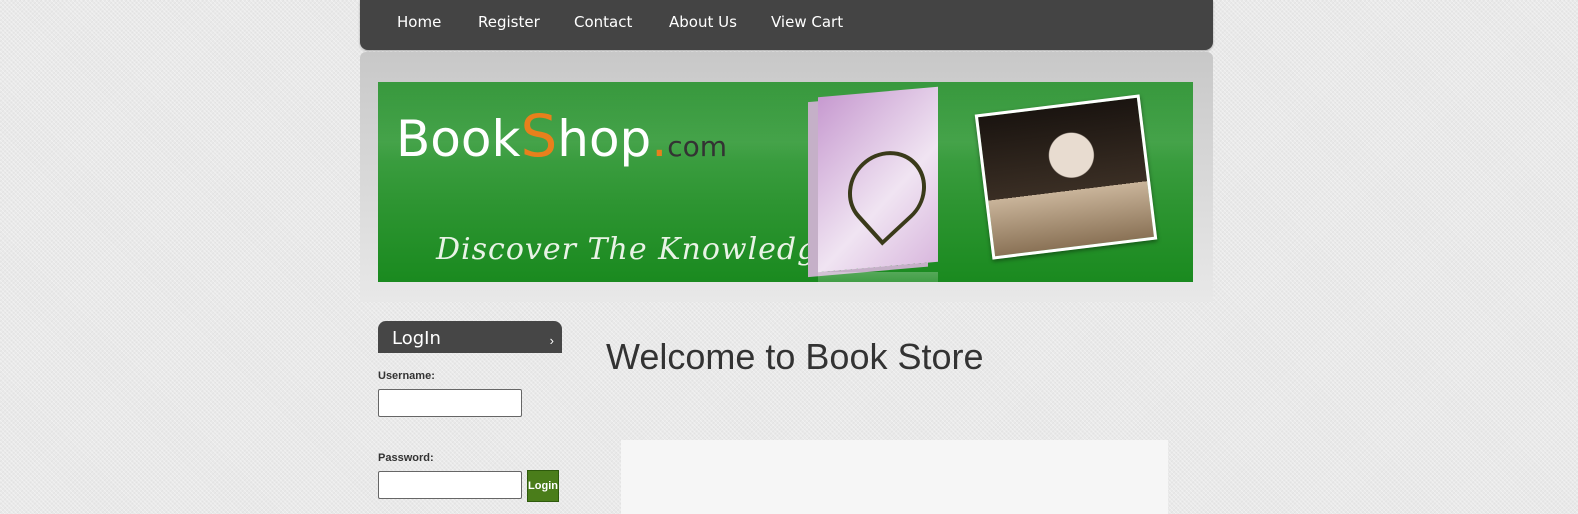 Image resolution: width=1578 pixels, height=514 pixels. I want to click on child-reading-photo, so click(1066, 177).